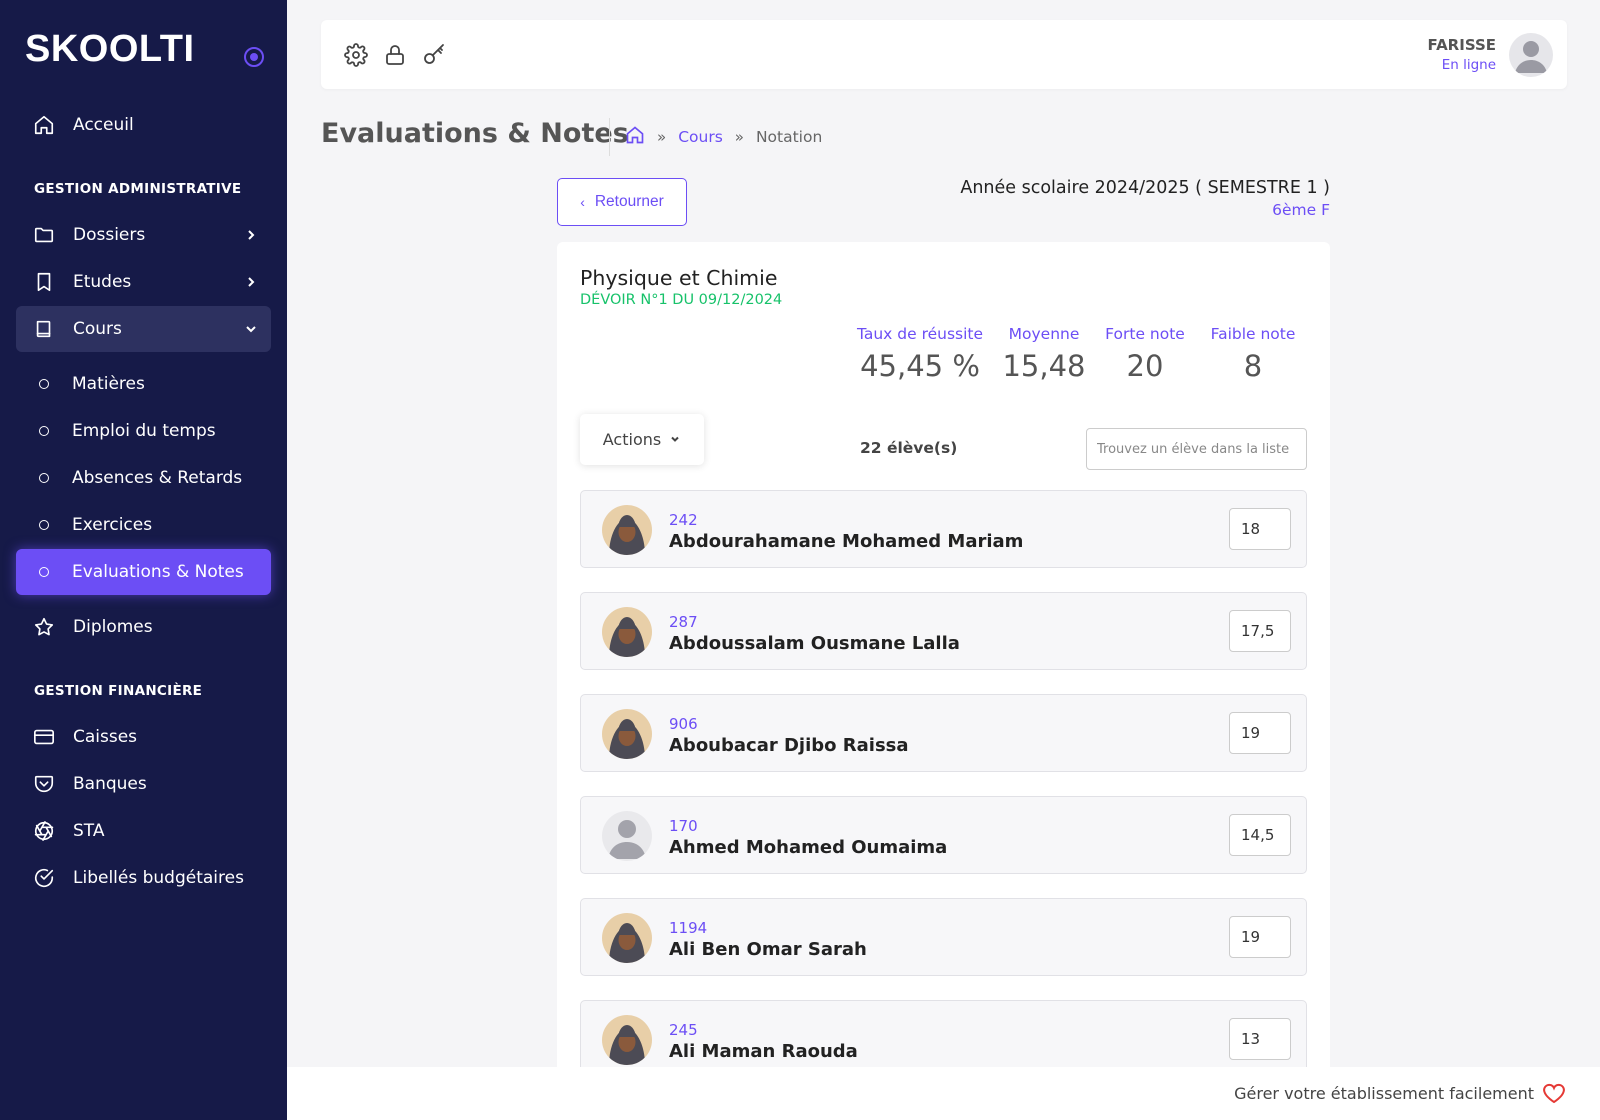  I want to click on star-icon, so click(44, 627).